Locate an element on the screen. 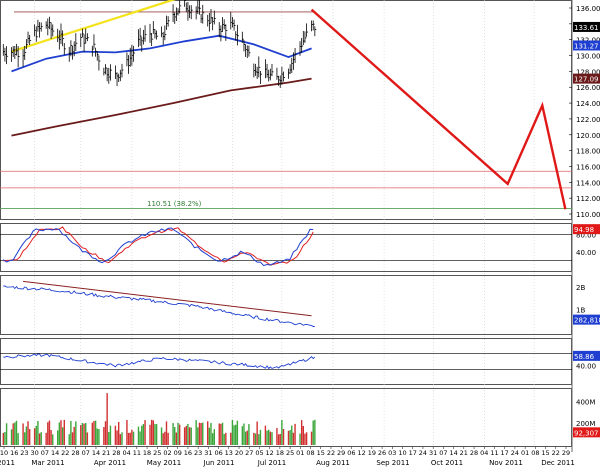  x-day-label: 04 is located at coordinates (126, 453).